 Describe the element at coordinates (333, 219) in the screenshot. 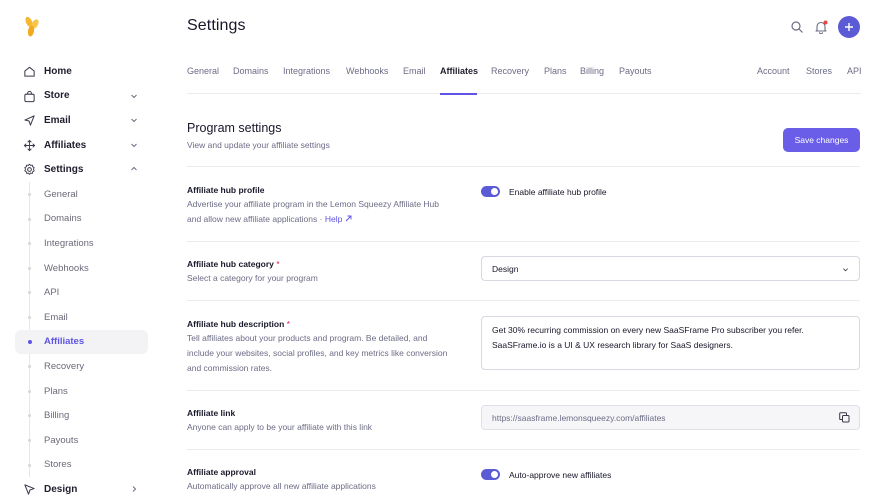

I see `help-link-label: Help` at that location.